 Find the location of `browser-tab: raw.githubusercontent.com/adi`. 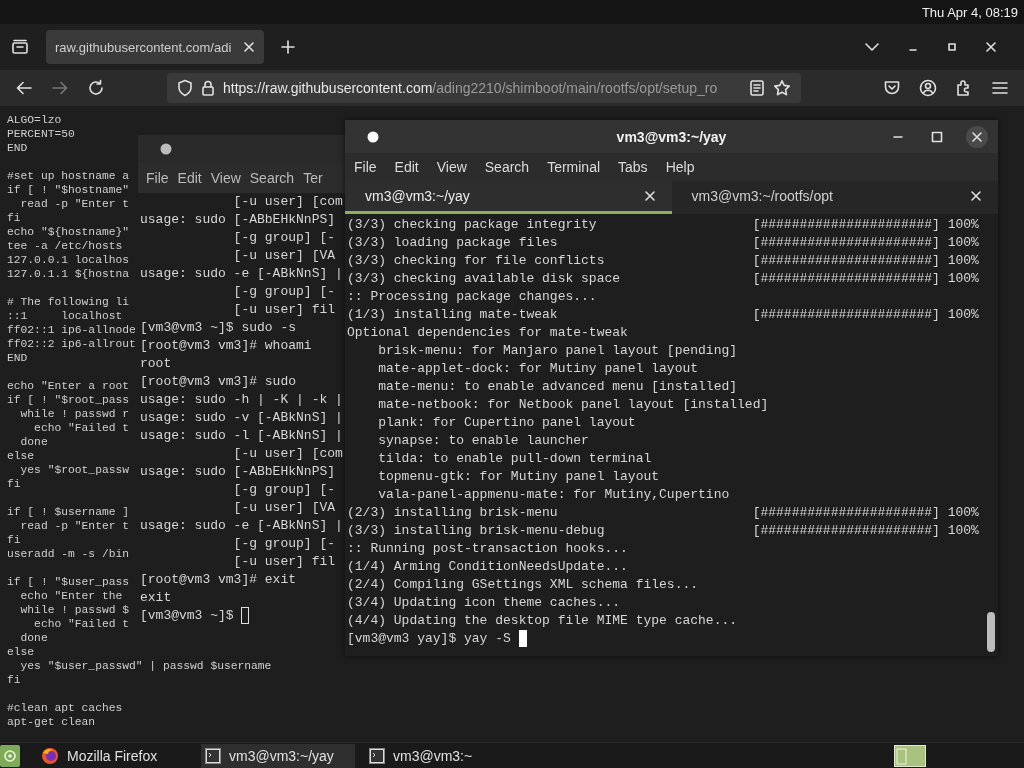

browser-tab: raw.githubusercontent.com/adi is located at coordinates (155, 47).